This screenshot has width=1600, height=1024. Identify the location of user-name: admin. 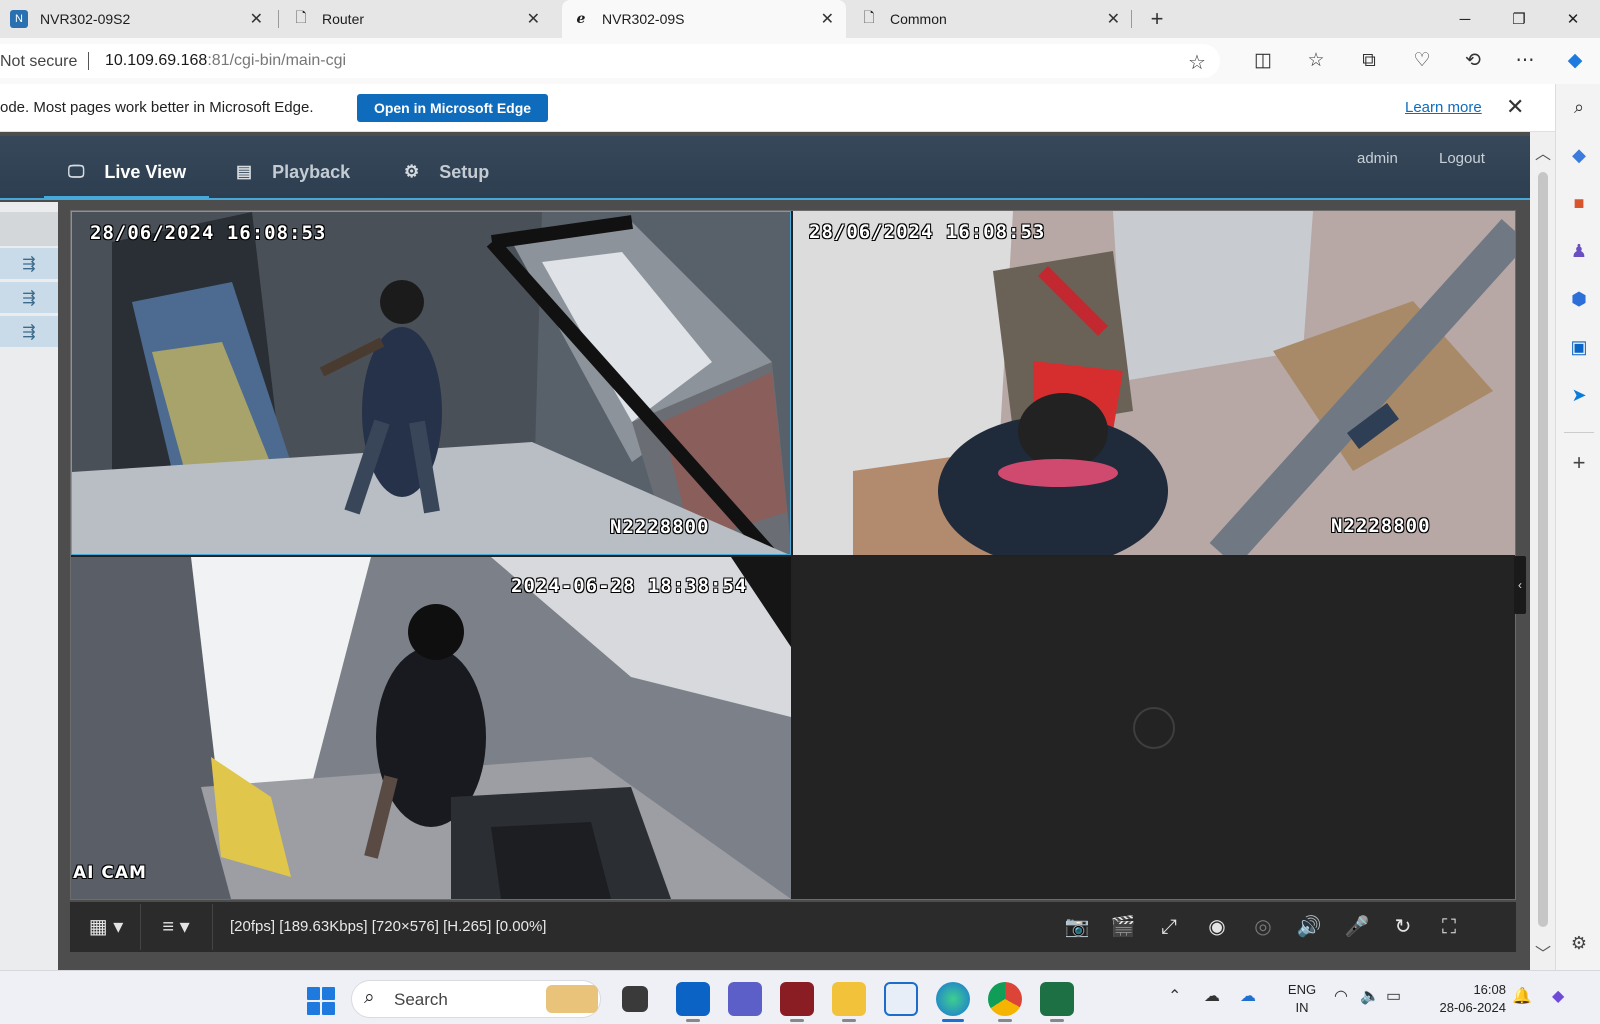
(1377, 158).